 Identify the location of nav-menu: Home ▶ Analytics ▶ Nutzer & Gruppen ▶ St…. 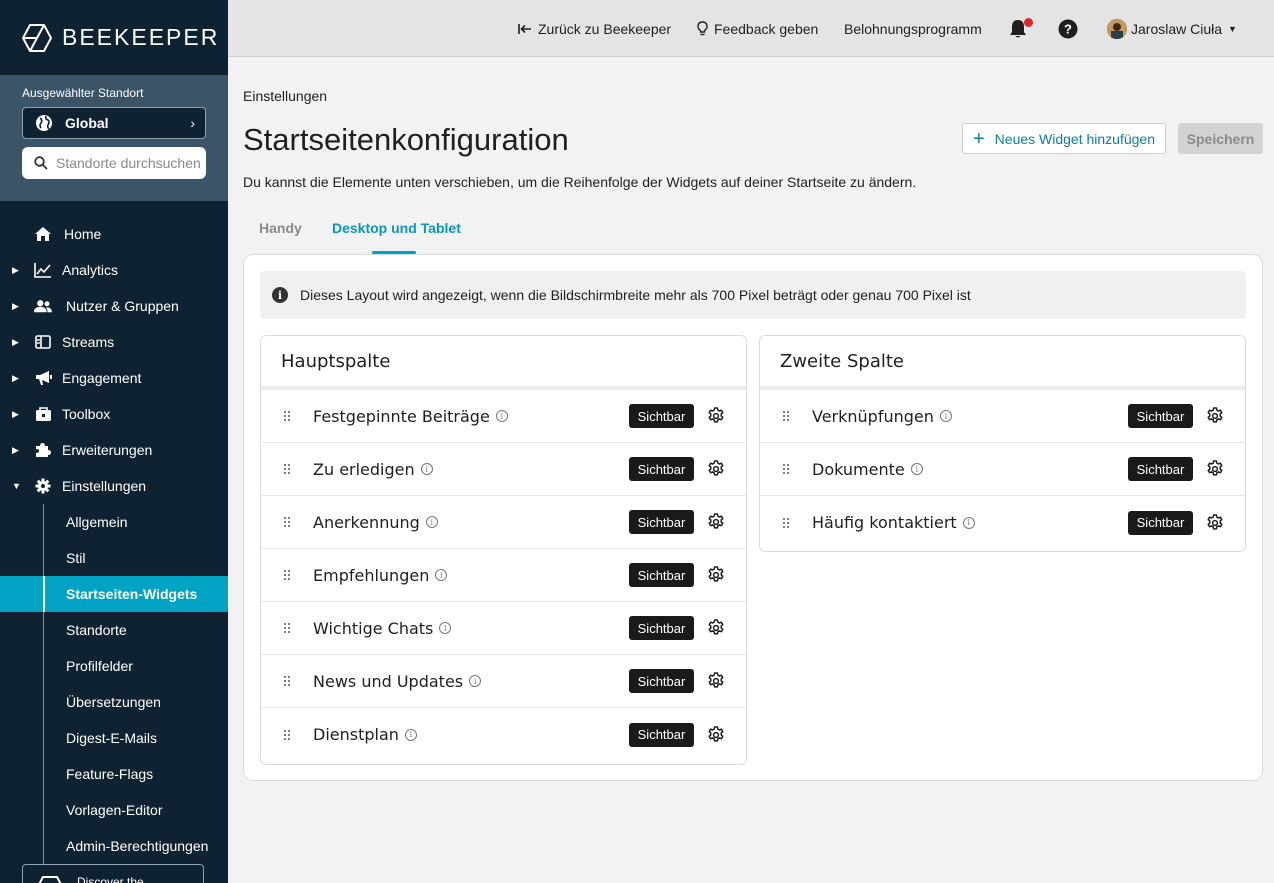
(114, 540).